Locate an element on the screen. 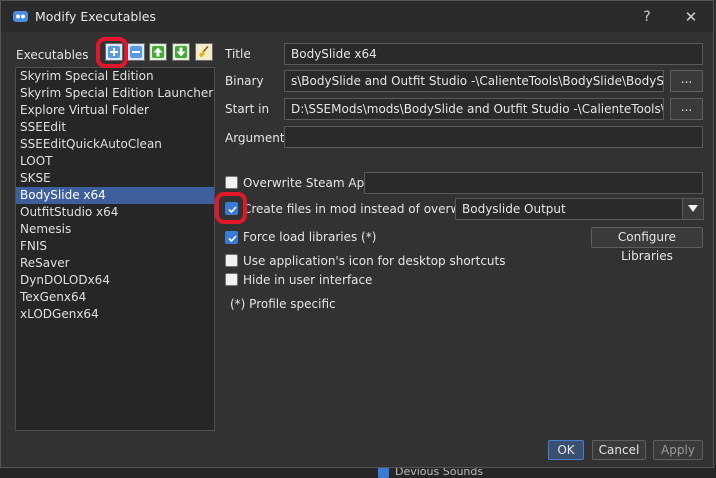 Image resolution: width=716 pixels, height=478 pixels. move-up-button is located at coordinates (158, 52).